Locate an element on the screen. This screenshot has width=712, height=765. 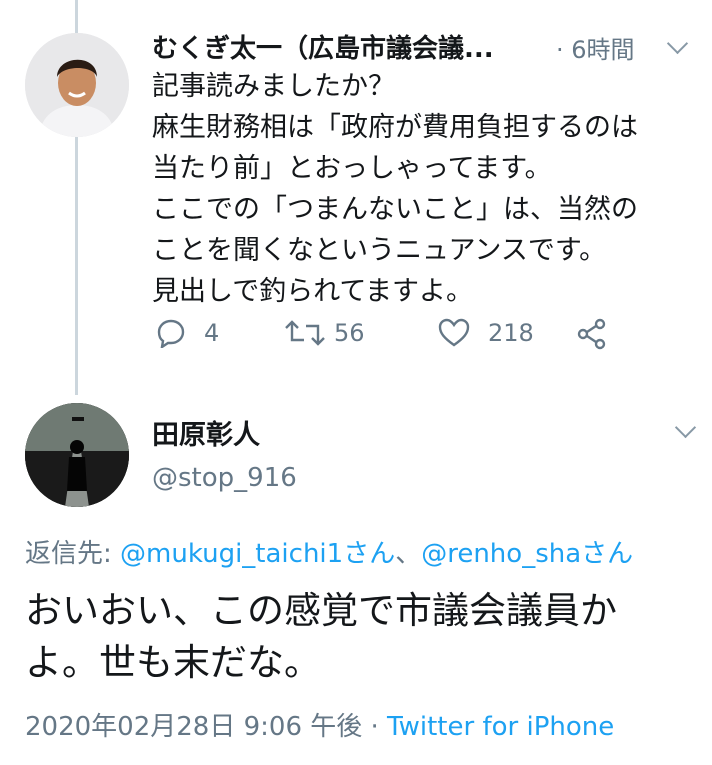
share-icon is located at coordinates (592, 334).